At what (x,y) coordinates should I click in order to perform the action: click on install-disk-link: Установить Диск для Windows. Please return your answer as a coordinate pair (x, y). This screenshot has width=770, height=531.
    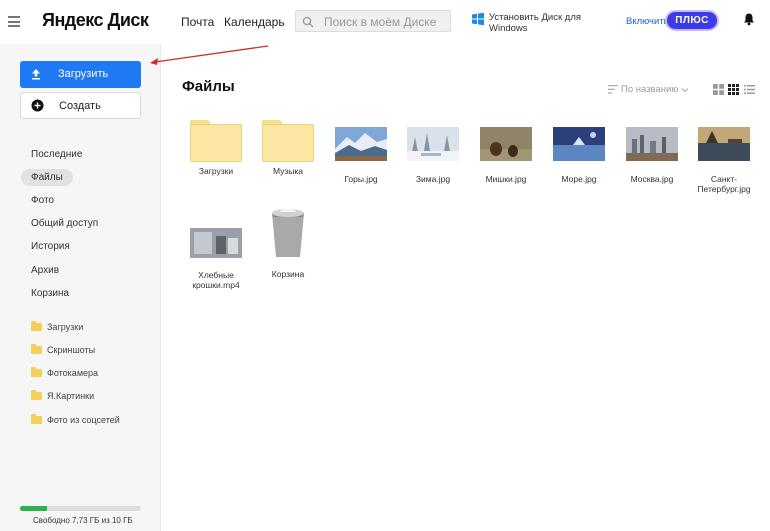
    Looking at the image, I should click on (539, 23).